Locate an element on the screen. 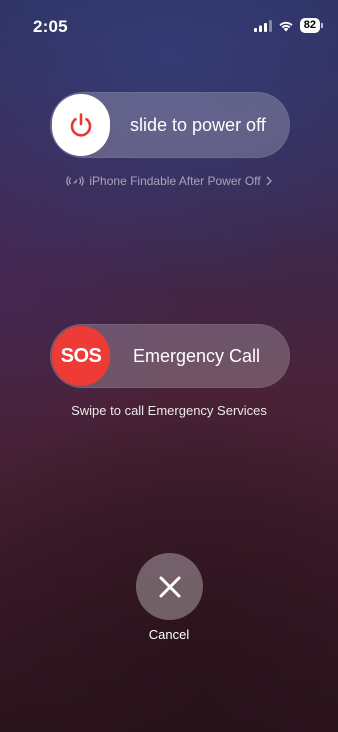 The width and height of the screenshot is (338, 732). close-icon is located at coordinates (169, 586).